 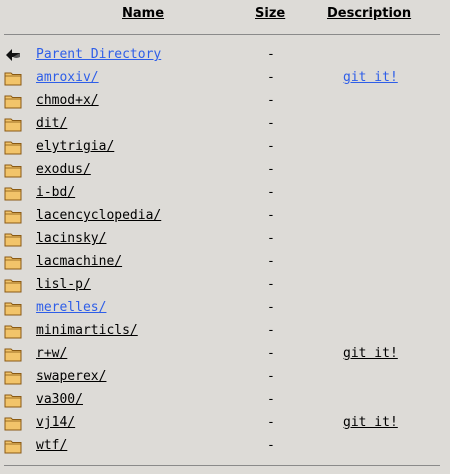 I want to click on table-row: chmod+x/ -, so click(x=225, y=101).